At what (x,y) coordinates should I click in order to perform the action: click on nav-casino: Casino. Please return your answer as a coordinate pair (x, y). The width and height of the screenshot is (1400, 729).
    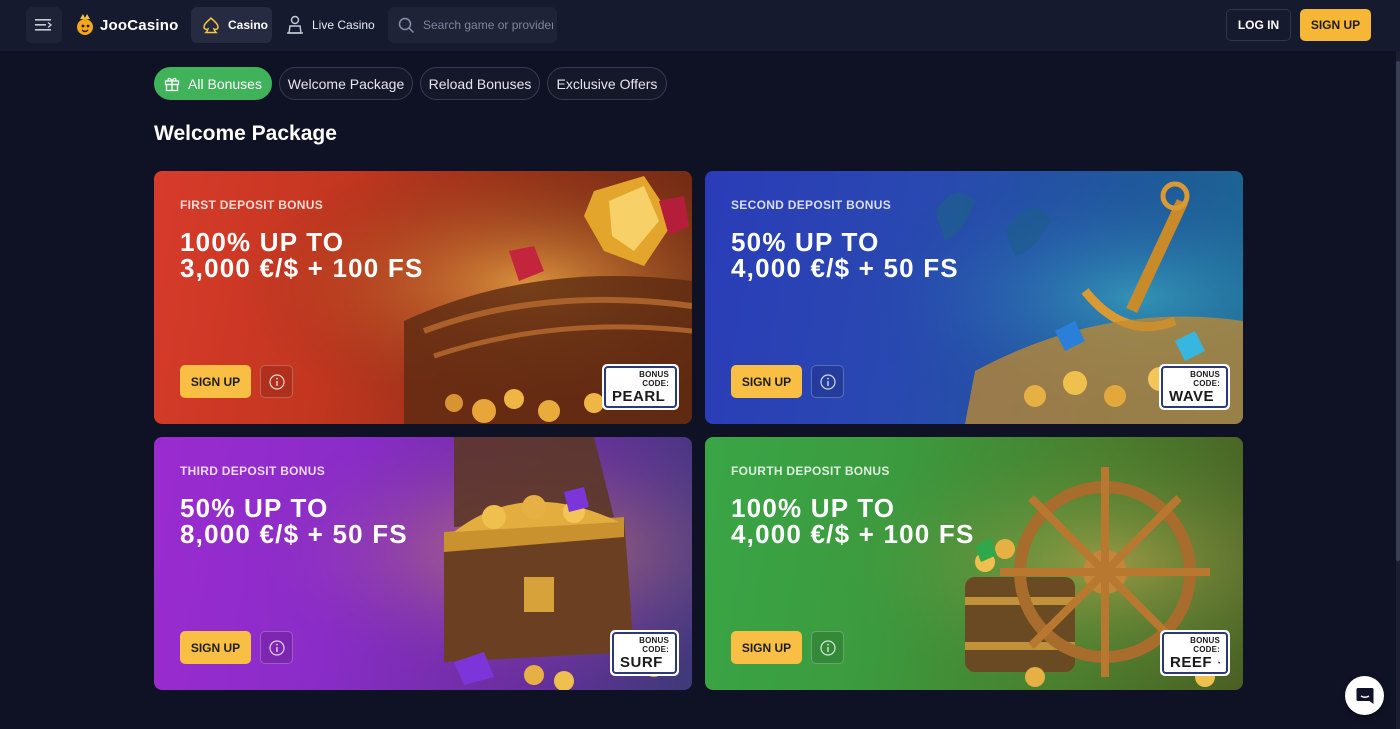
    Looking at the image, I should click on (231, 25).